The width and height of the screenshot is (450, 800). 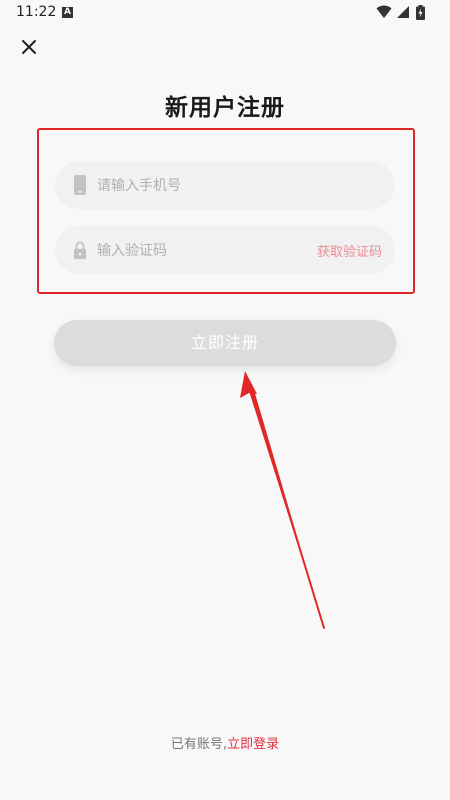 I want to click on login-prompt-text: 已有账号,, so click(x=199, y=744).